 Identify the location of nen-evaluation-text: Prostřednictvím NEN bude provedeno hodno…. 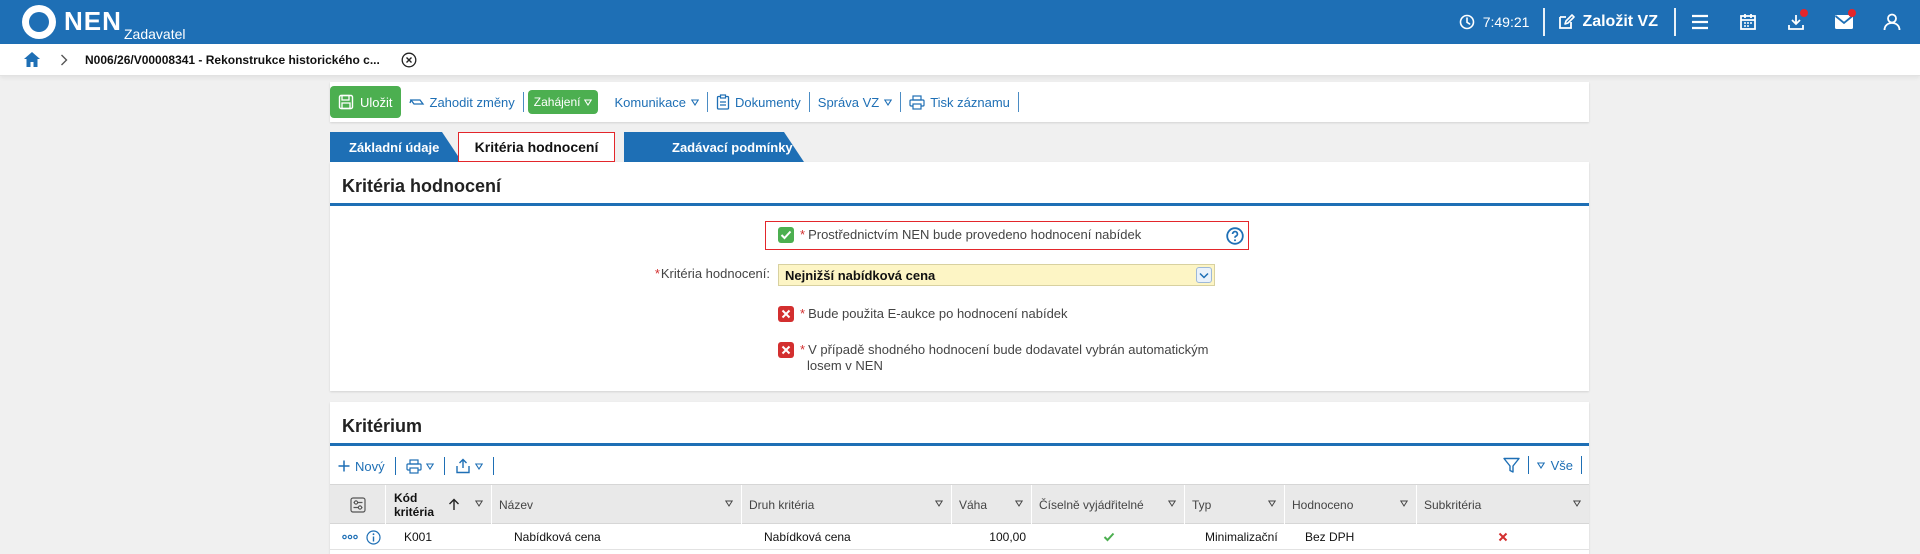
(975, 234).